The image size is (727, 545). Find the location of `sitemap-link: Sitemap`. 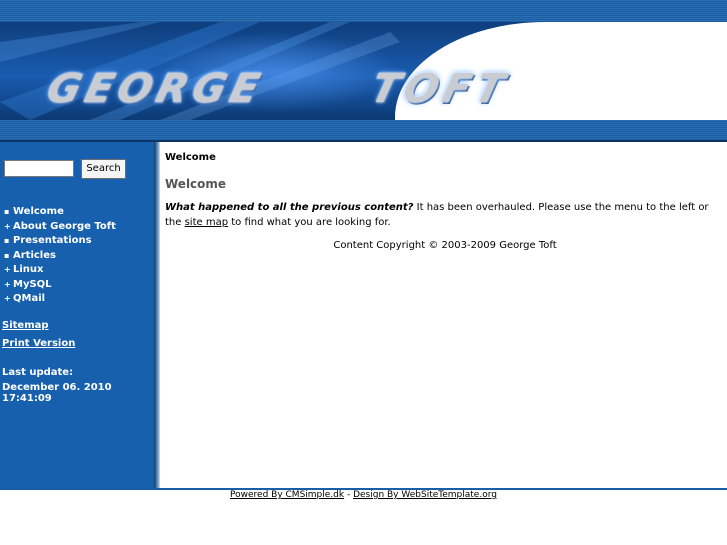

sitemap-link: Sitemap is located at coordinates (25, 325).